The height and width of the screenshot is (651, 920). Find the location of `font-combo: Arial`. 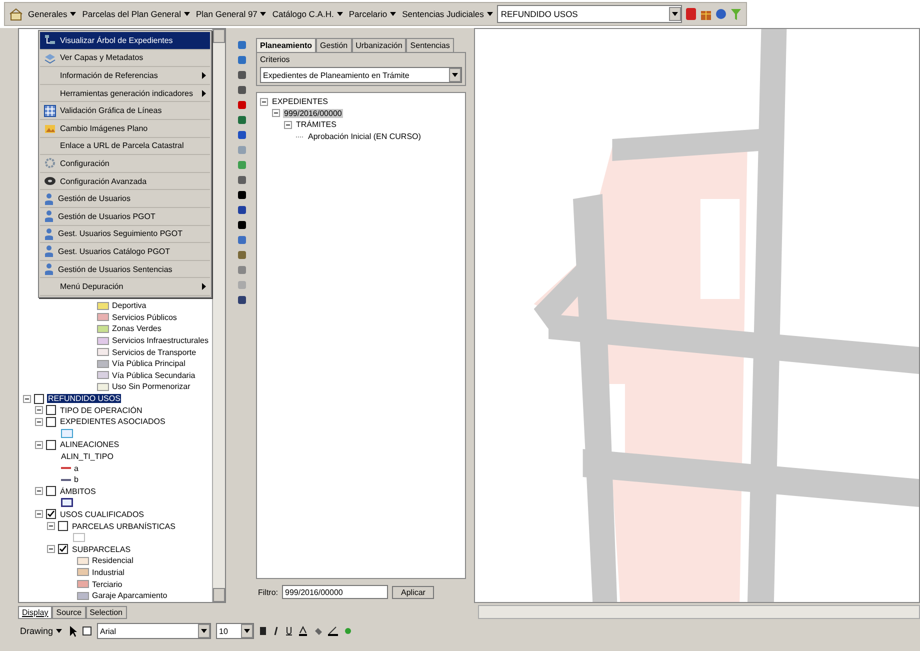

font-combo: Arial is located at coordinates (154, 631).